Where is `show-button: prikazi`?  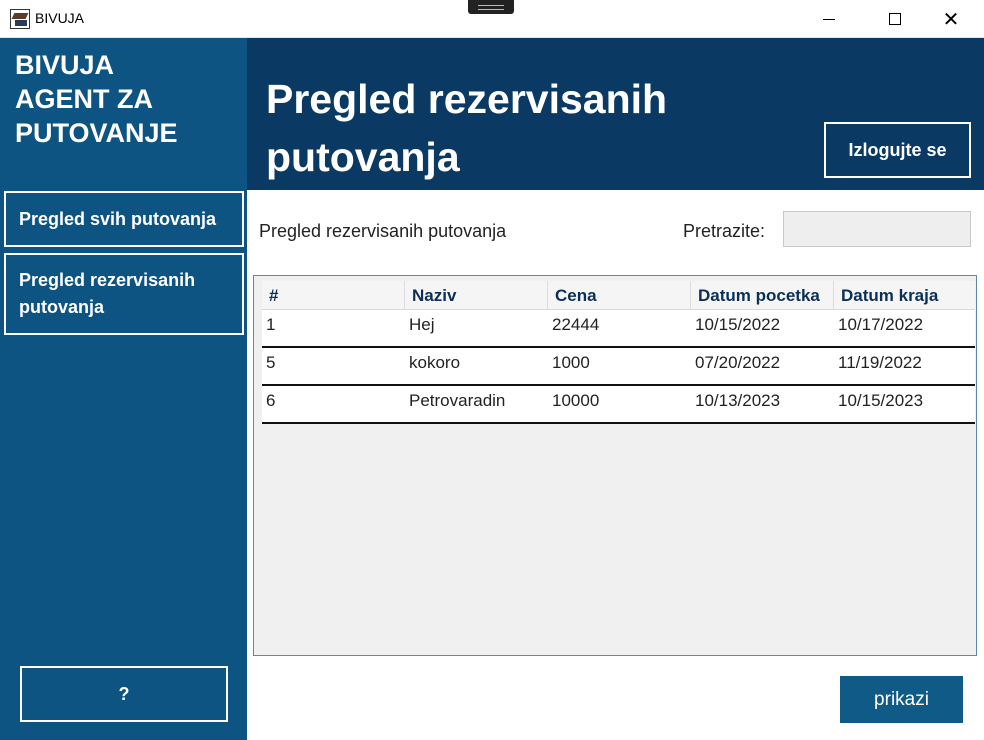 show-button: prikazi is located at coordinates (901, 699).